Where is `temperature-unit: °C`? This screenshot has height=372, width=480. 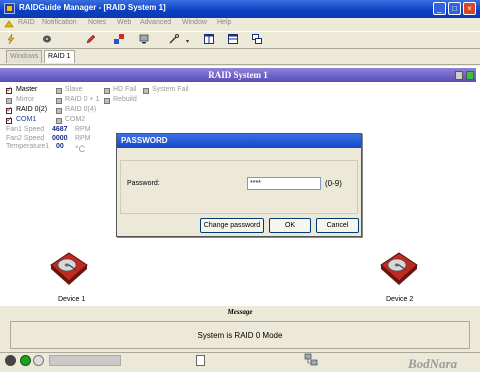
temperature-unit: °C is located at coordinates (80, 149).